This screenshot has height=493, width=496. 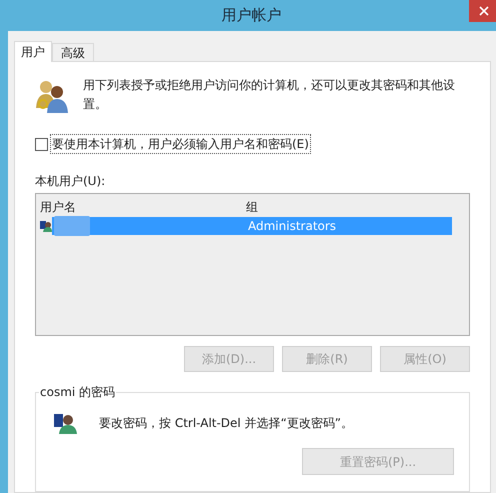 I want to click on table-cell-text: Administrators, so click(x=292, y=226).